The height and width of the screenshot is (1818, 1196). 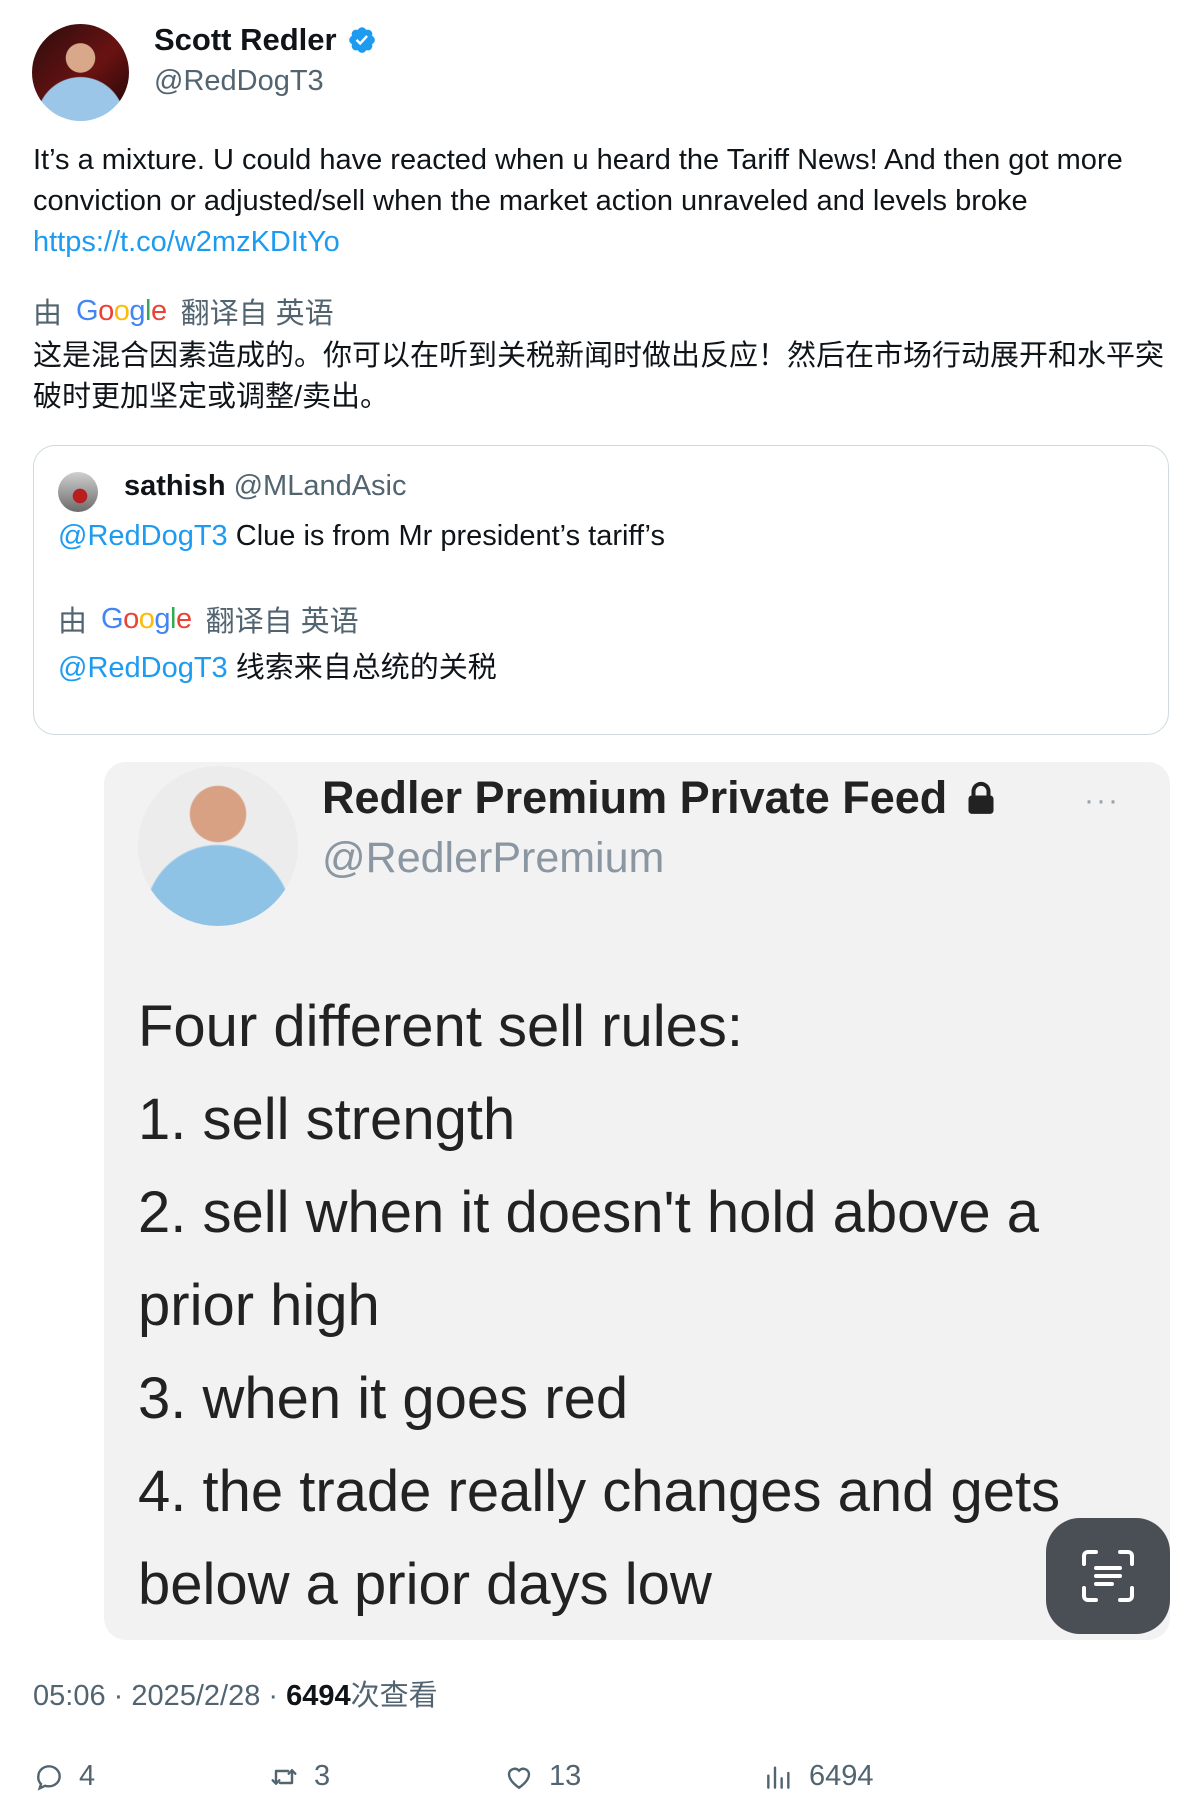 What do you see at coordinates (49, 1777) in the screenshot?
I see `reply-icon` at bounding box center [49, 1777].